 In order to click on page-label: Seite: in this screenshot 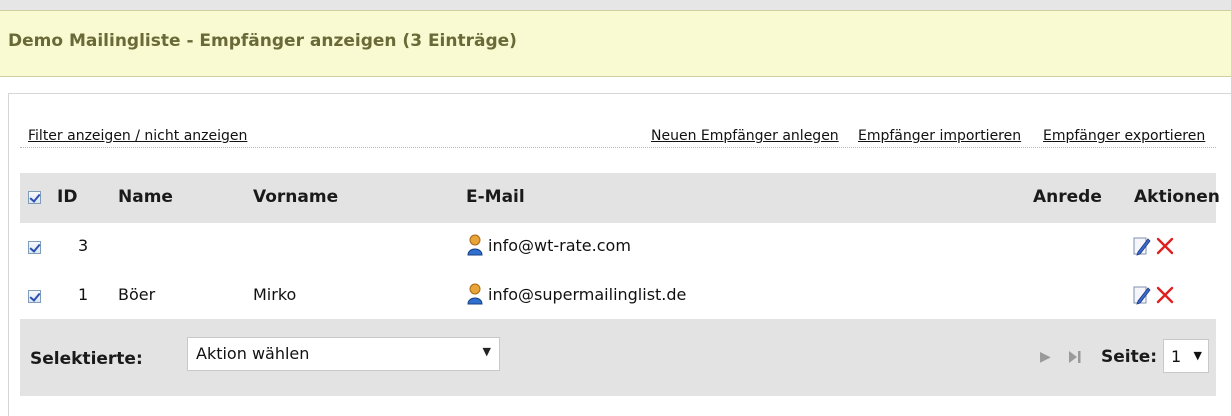, I will do `click(1129, 357)`.